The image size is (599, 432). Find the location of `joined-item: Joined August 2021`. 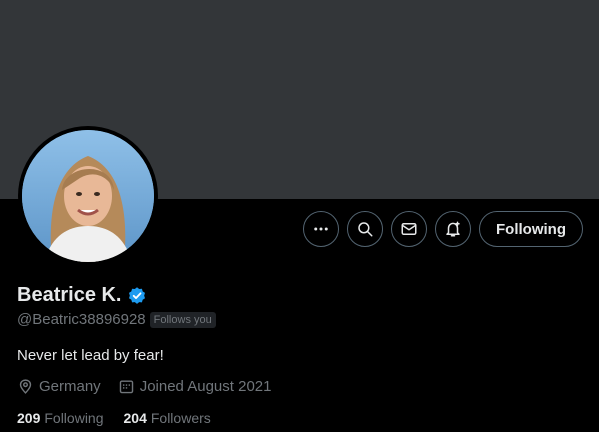

joined-item: Joined August 2021 is located at coordinates (195, 386).